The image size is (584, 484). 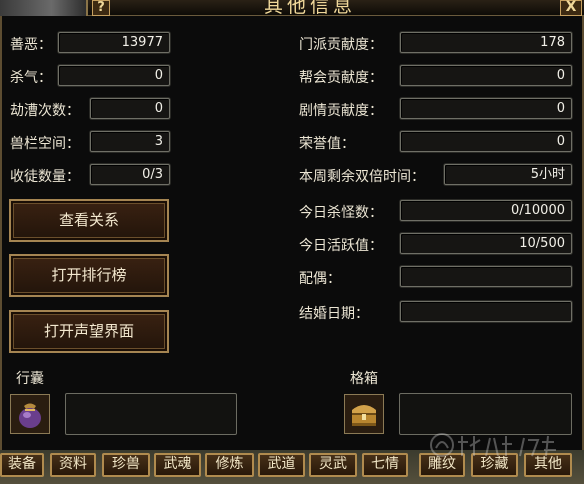 What do you see at coordinates (508, 174) in the screenshot?
I see `double-exp-time-value: 5小时` at bounding box center [508, 174].